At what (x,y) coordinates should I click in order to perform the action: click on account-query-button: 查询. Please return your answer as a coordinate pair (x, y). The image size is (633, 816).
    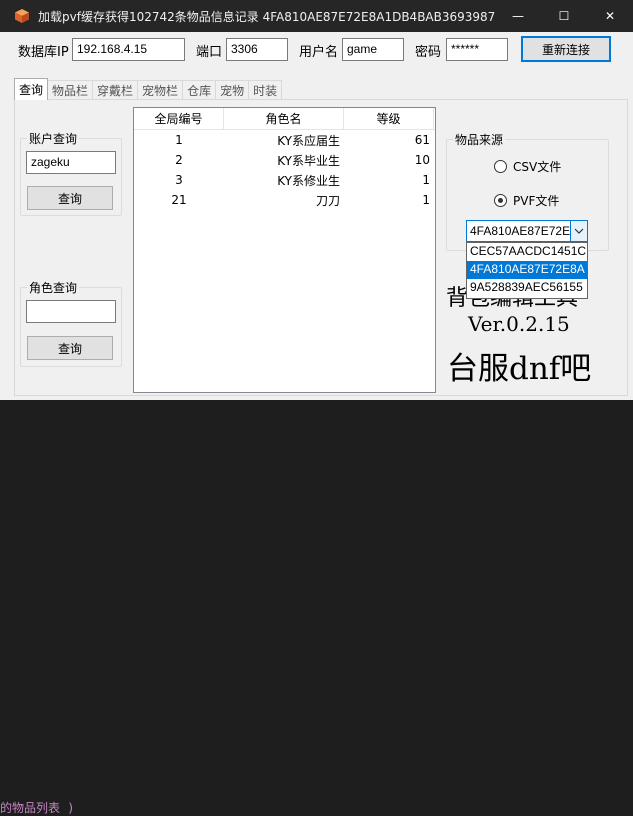
    Looking at the image, I should click on (70, 198).